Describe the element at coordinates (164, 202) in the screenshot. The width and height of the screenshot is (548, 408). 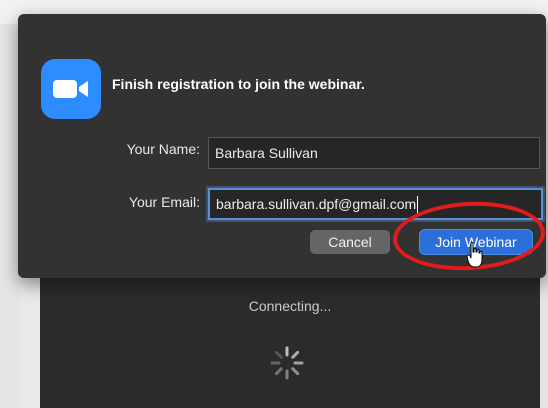
I see `email-label: Your Email:` at that location.